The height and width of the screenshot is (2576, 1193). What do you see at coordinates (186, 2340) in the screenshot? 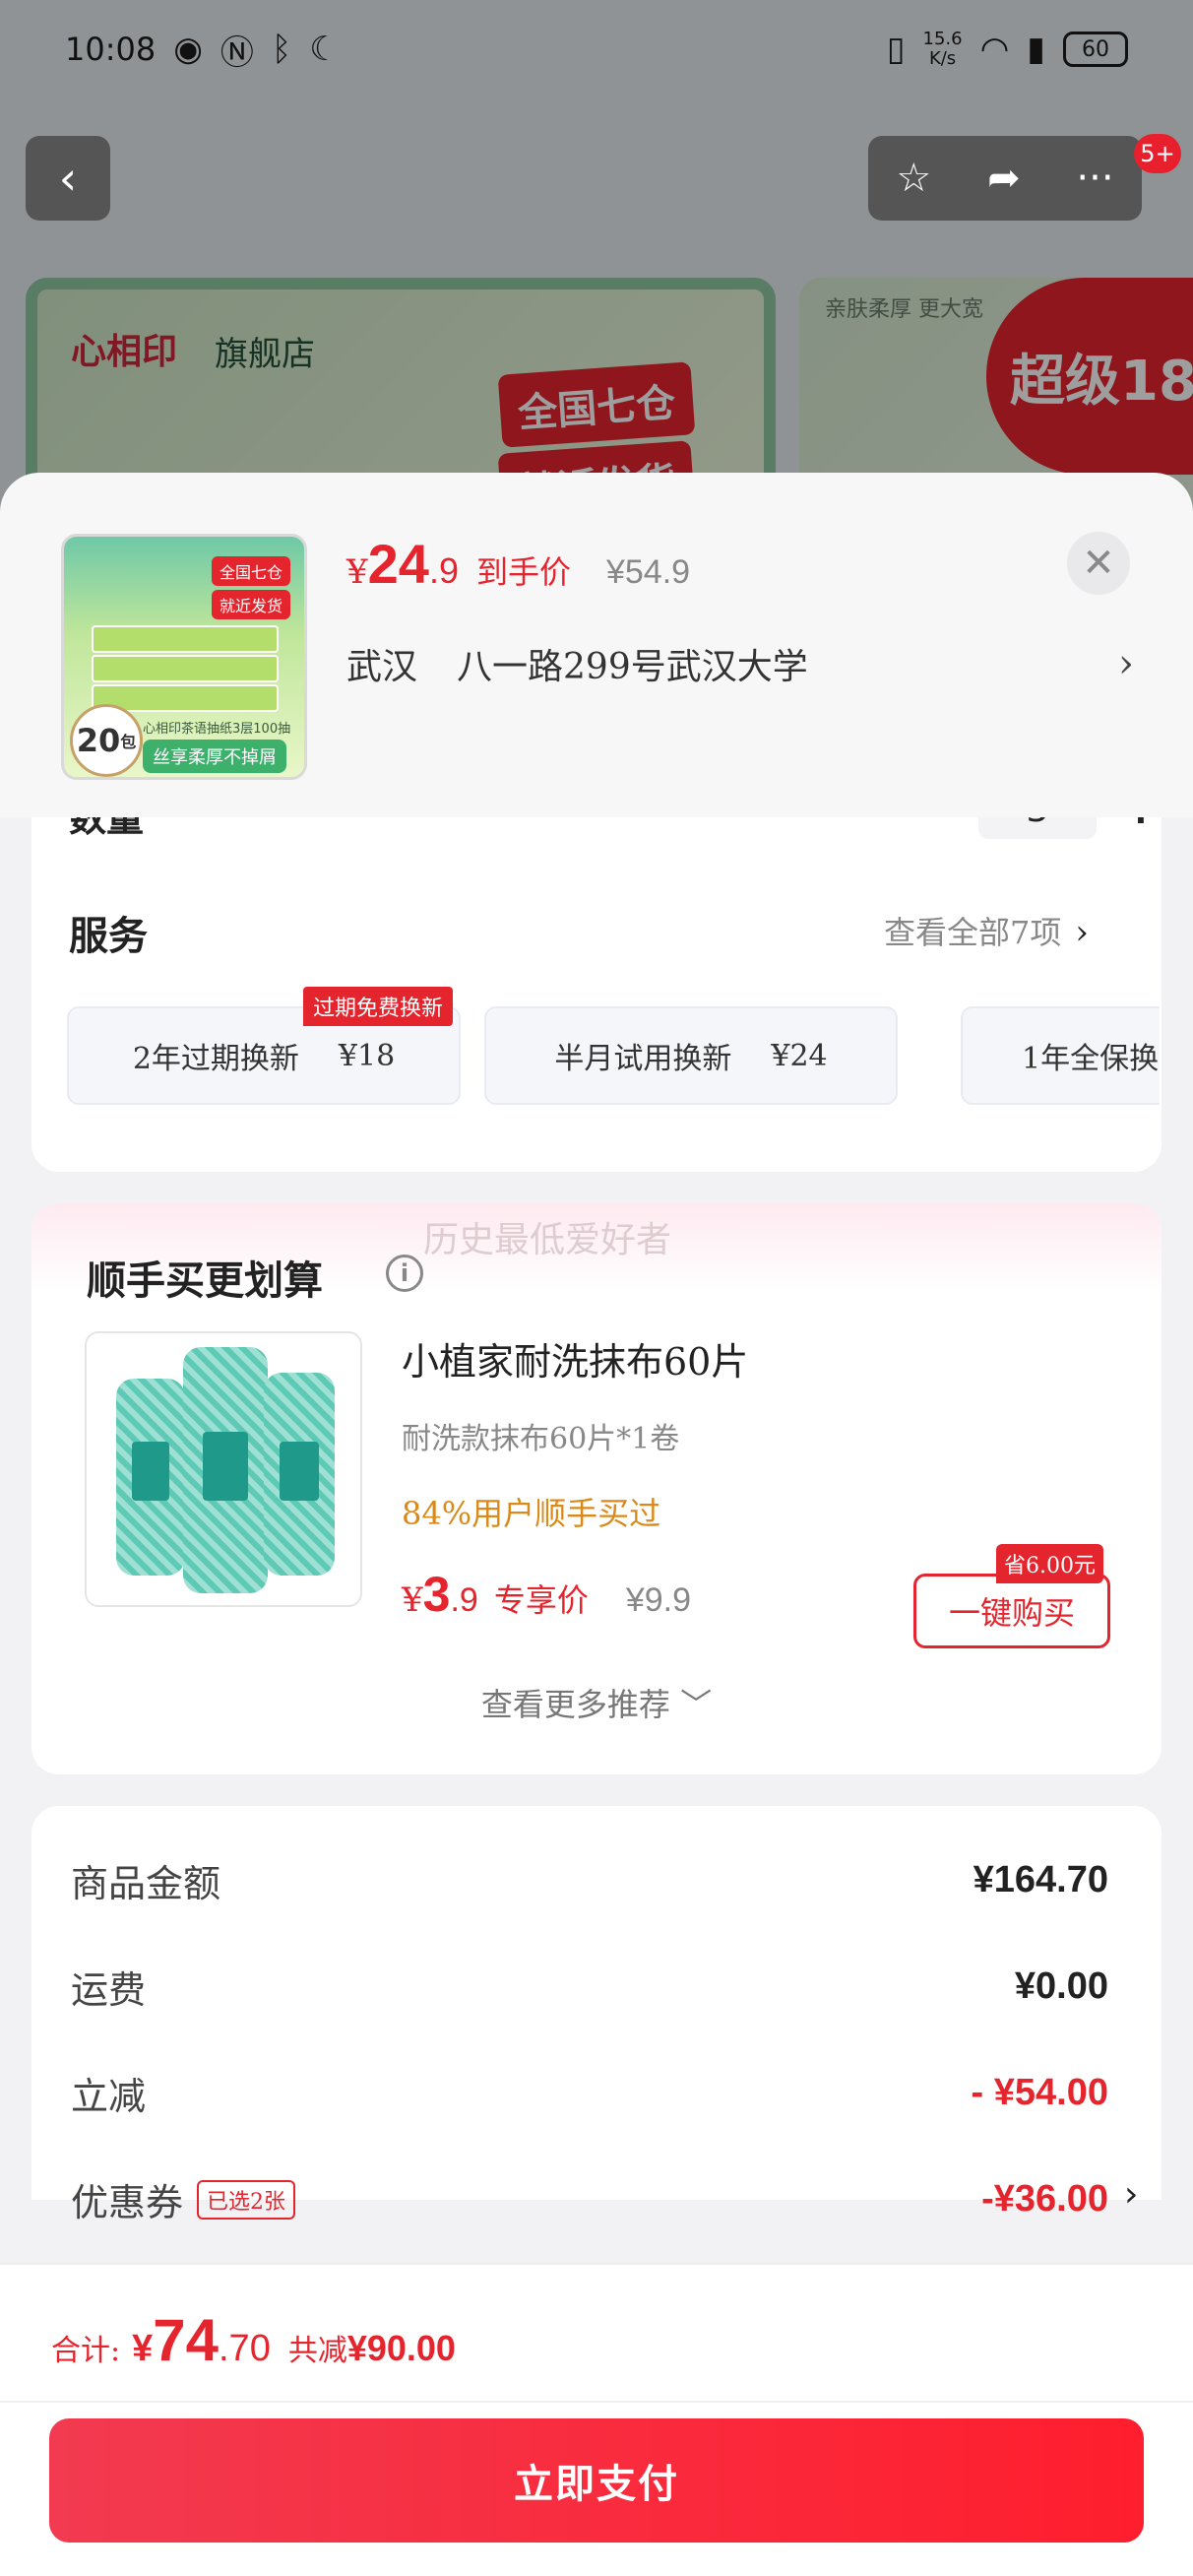
I see `total-integer: 74` at bounding box center [186, 2340].